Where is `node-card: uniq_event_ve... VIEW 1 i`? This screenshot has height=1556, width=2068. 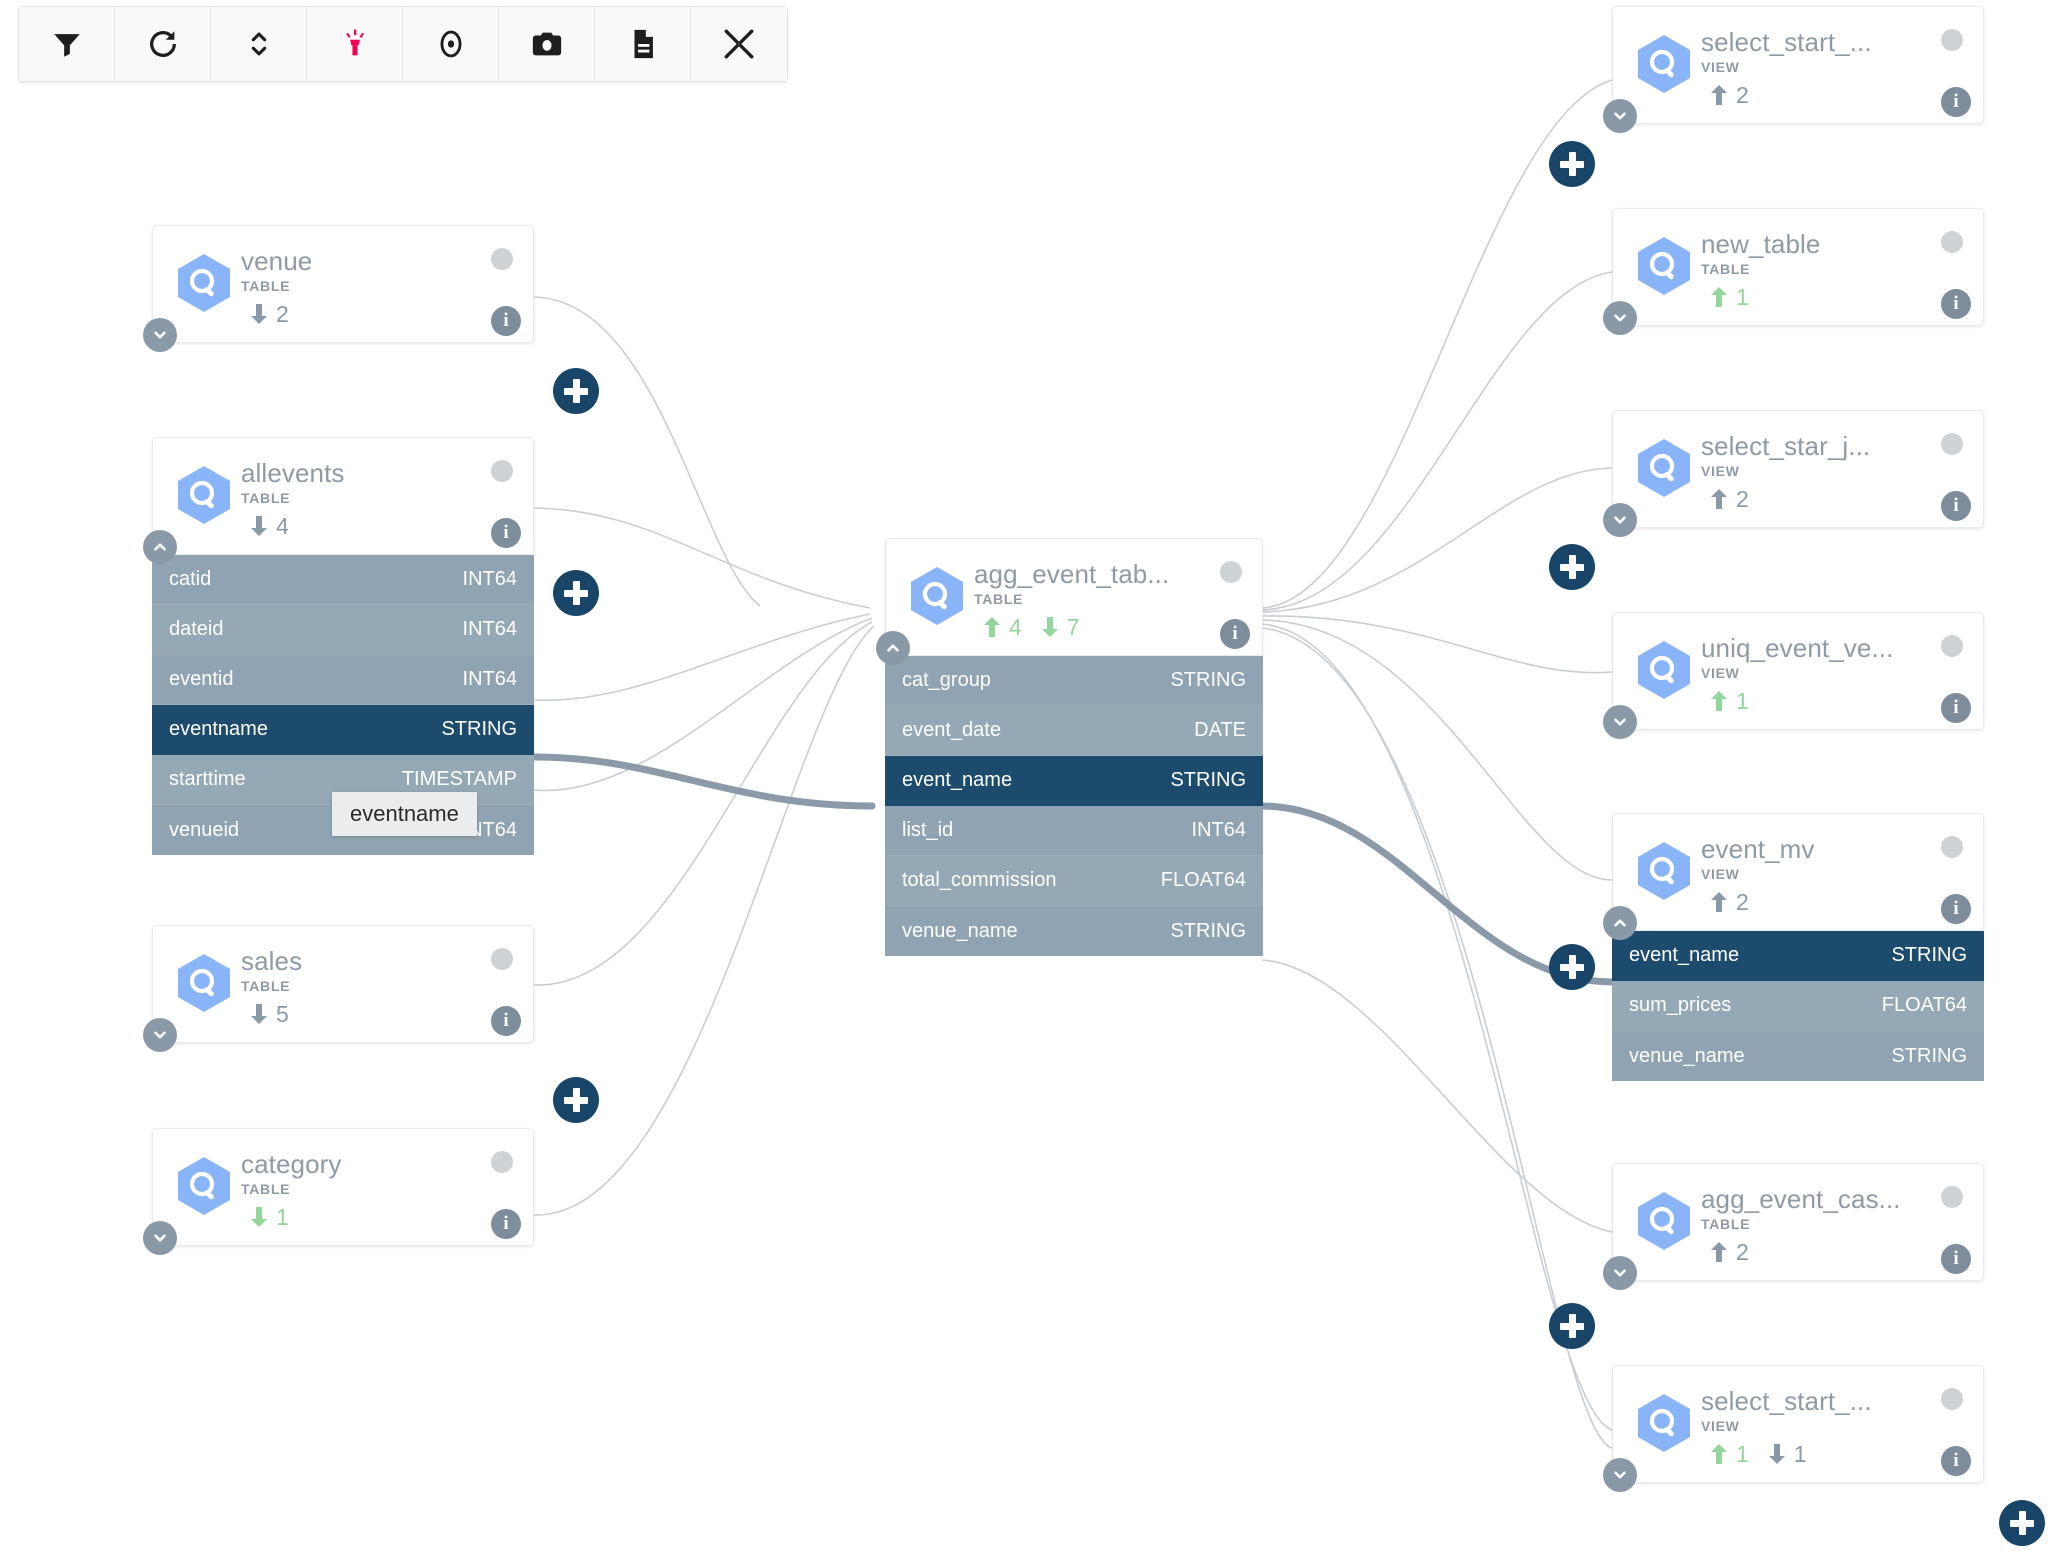
node-card: uniq_event_ve... VIEW 1 i is located at coordinates (1793, 675).